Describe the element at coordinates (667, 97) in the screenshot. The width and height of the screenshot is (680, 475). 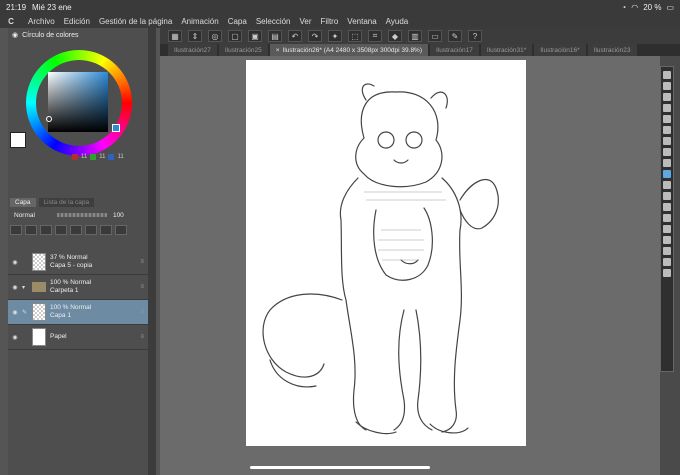
I see `rotate-icon` at that location.